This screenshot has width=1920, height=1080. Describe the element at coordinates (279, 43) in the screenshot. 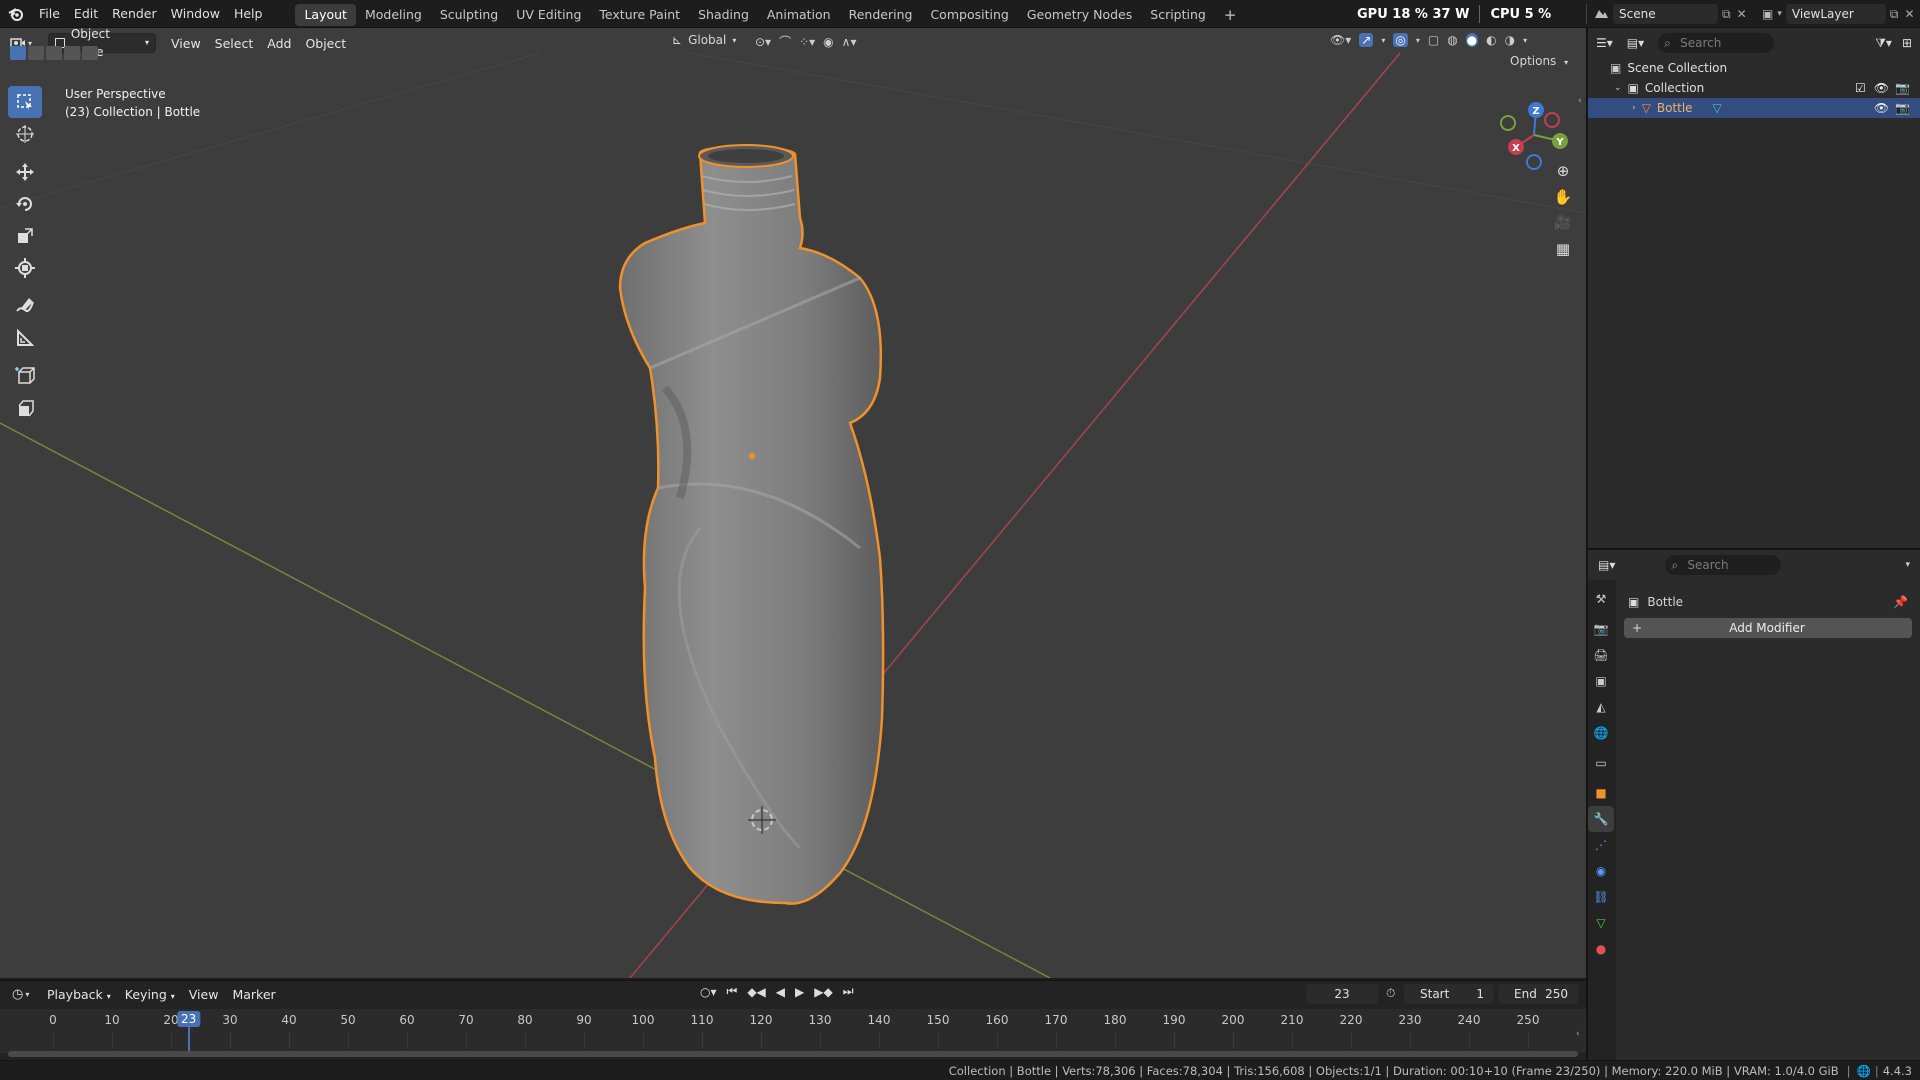

I see `menu-add: Add` at that location.